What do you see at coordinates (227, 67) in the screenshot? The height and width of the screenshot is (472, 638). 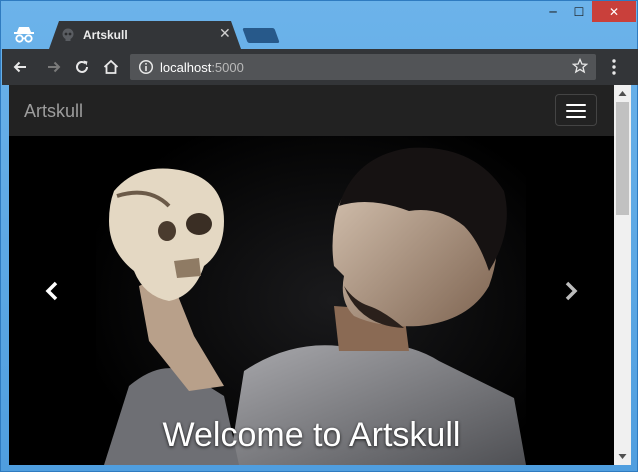 I see `url-port: :5000` at bounding box center [227, 67].